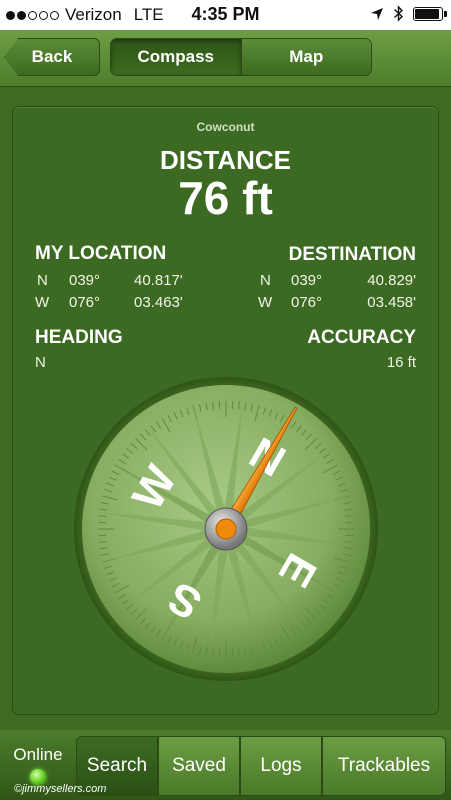 This screenshot has width=451, height=800. What do you see at coordinates (281, 766) in the screenshot?
I see `tab-logs: Logs` at bounding box center [281, 766].